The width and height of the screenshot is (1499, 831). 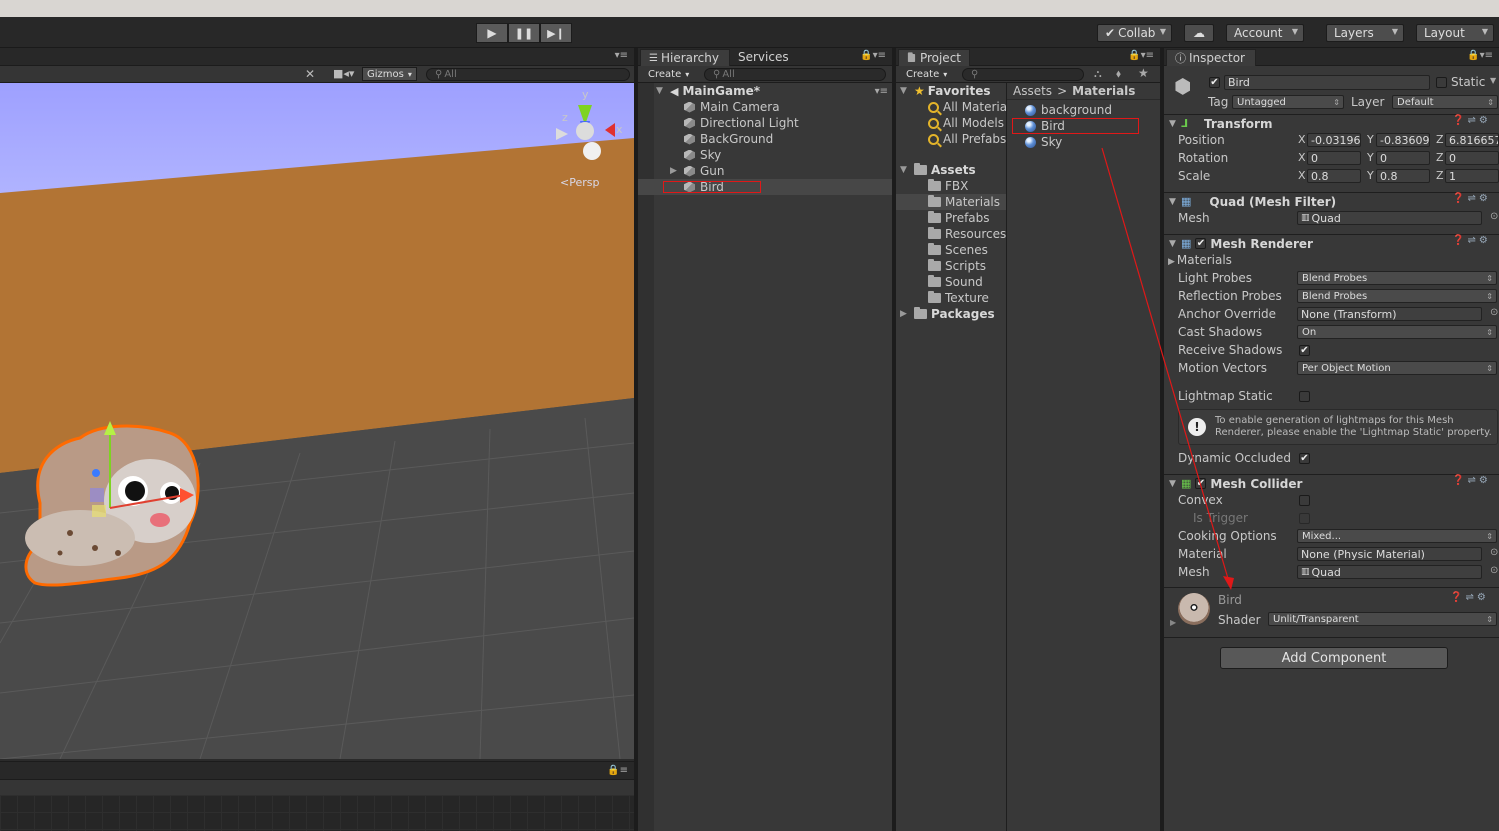 I want to click on filter-type-icon: ⛬, so click(x=1098, y=74).